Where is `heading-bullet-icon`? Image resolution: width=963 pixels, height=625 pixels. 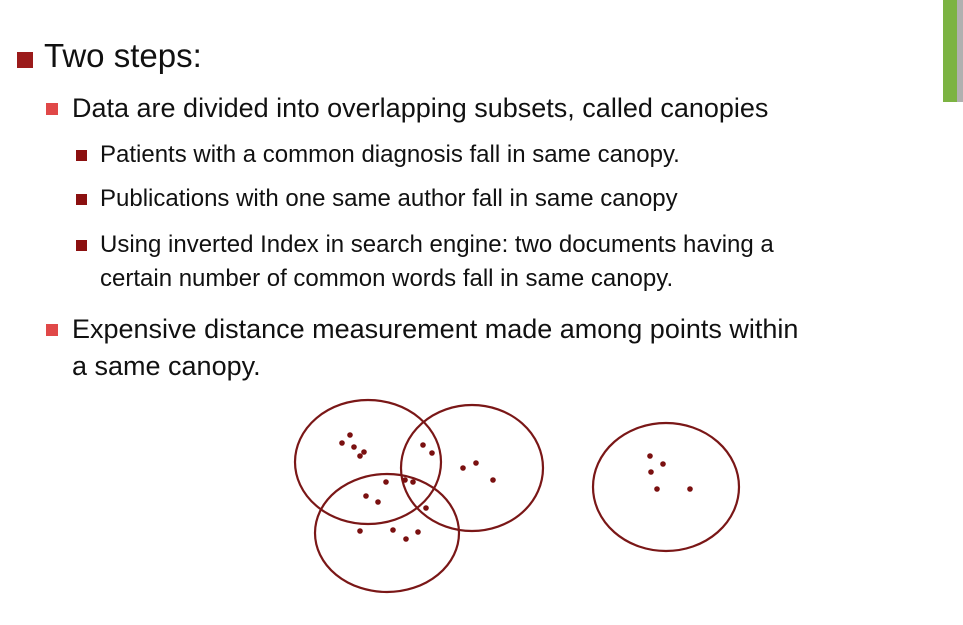 heading-bullet-icon is located at coordinates (25, 60).